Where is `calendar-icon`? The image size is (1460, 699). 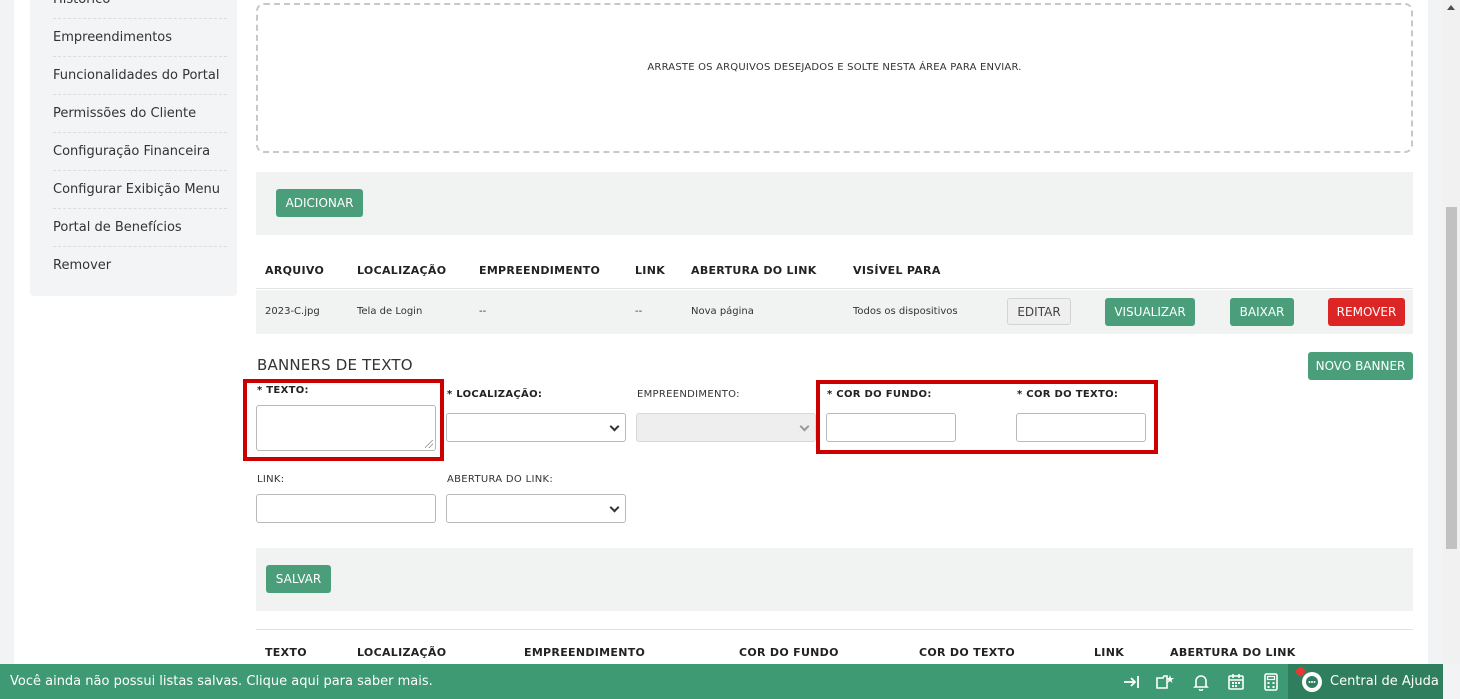
calendar-icon is located at coordinates (1236, 682).